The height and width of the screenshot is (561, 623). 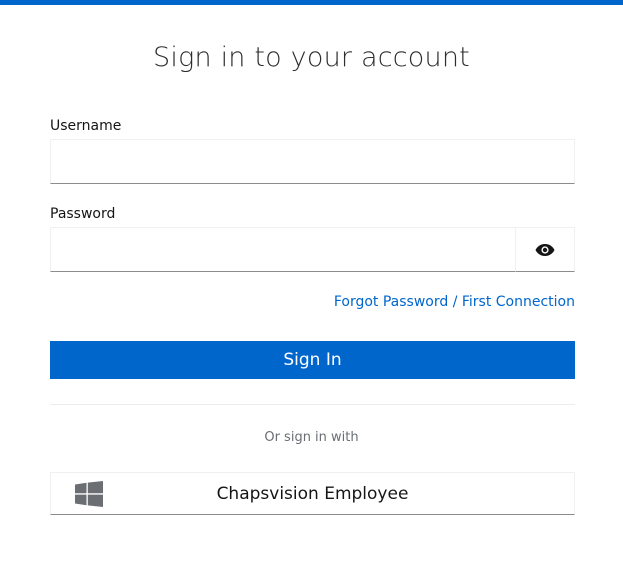 I want to click on username-label: Username, so click(x=86, y=126).